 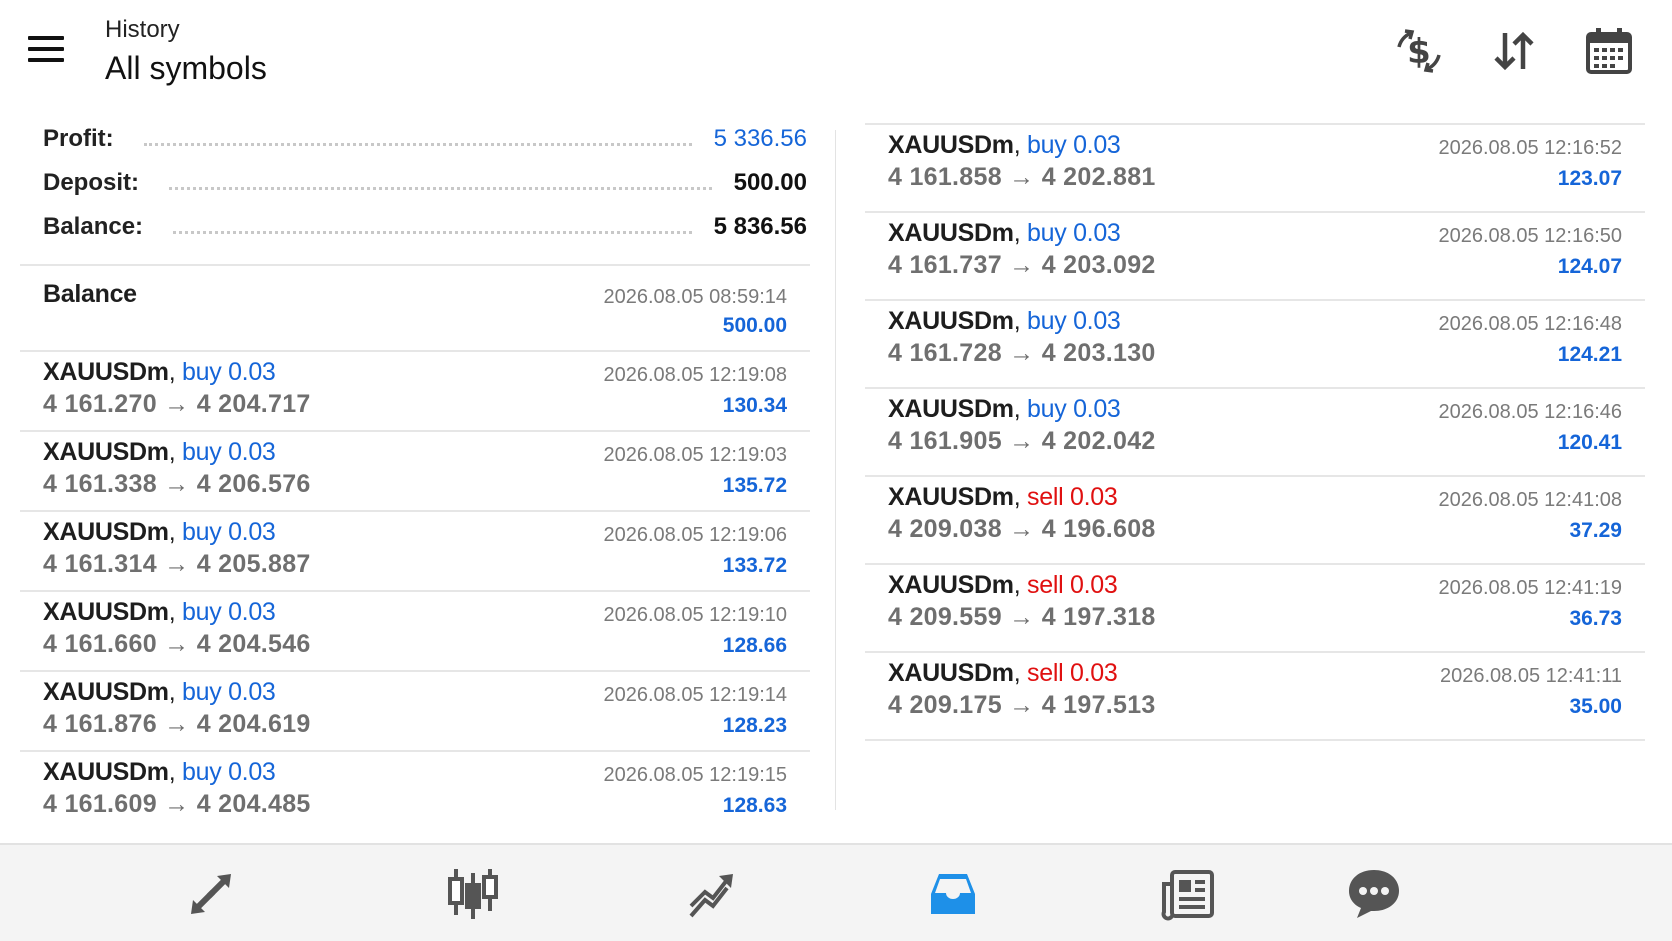 What do you see at coordinates (1609, 51) in the screenshot?
I see `calendar-icon` at bounding box center [1609, 51].